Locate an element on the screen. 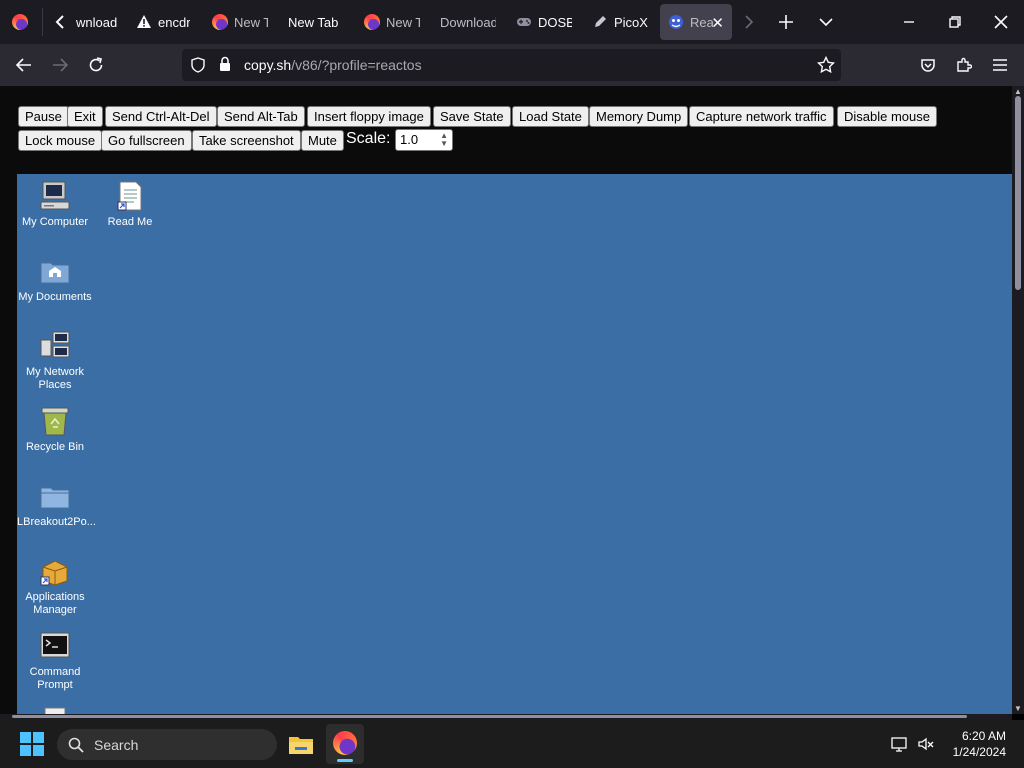 The height and width of the screenshot is (768, 1024). close-window-button is located at coordinates (1001, 22).